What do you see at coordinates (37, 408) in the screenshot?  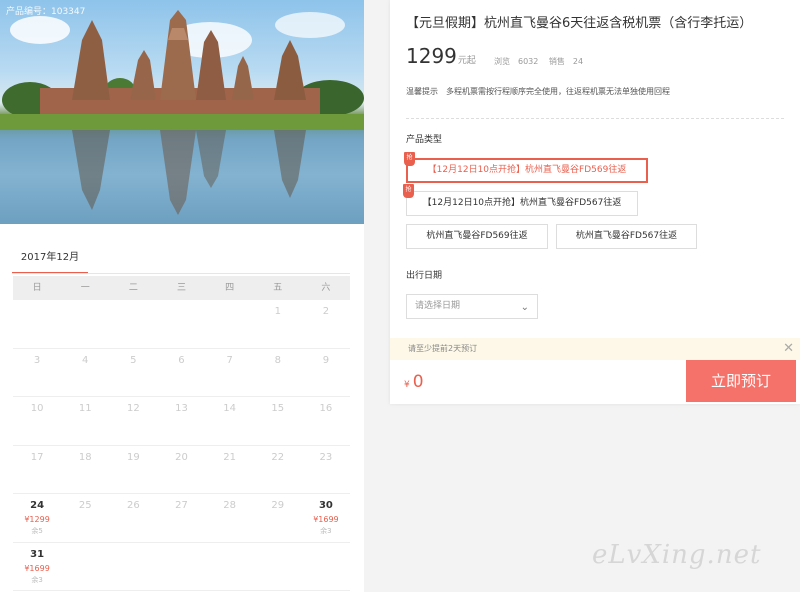 I see `day-number: 10` at bounding box center [37, 408].